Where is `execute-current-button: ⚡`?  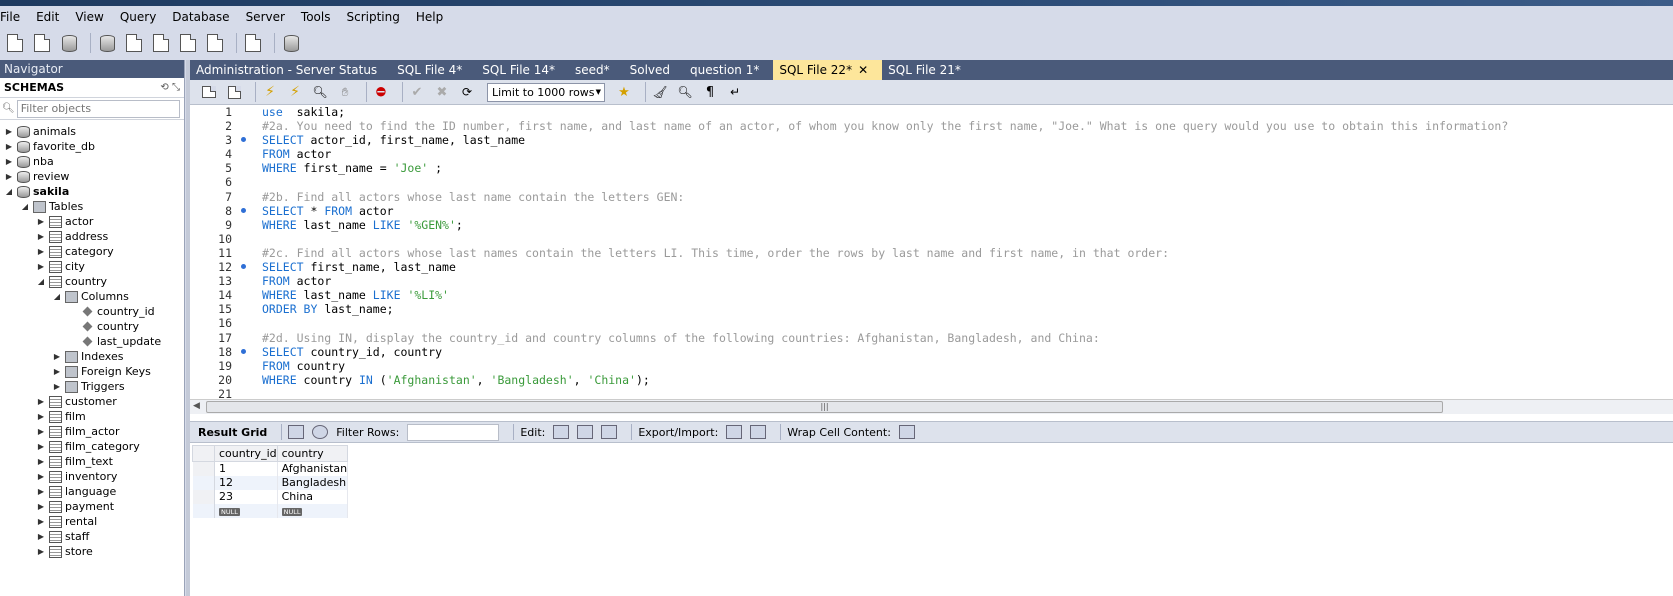 execute-current-button: ⚡ is located at coordinates (295, 92).